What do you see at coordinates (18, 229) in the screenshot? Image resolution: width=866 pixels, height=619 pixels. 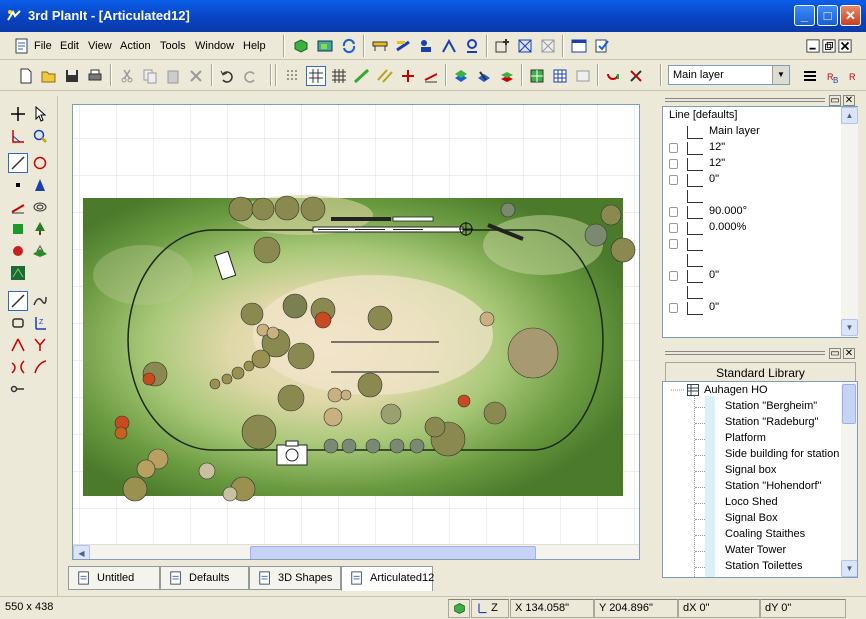 I see `rectangle-fill-tool-icon` at bounding box center [18, 229].